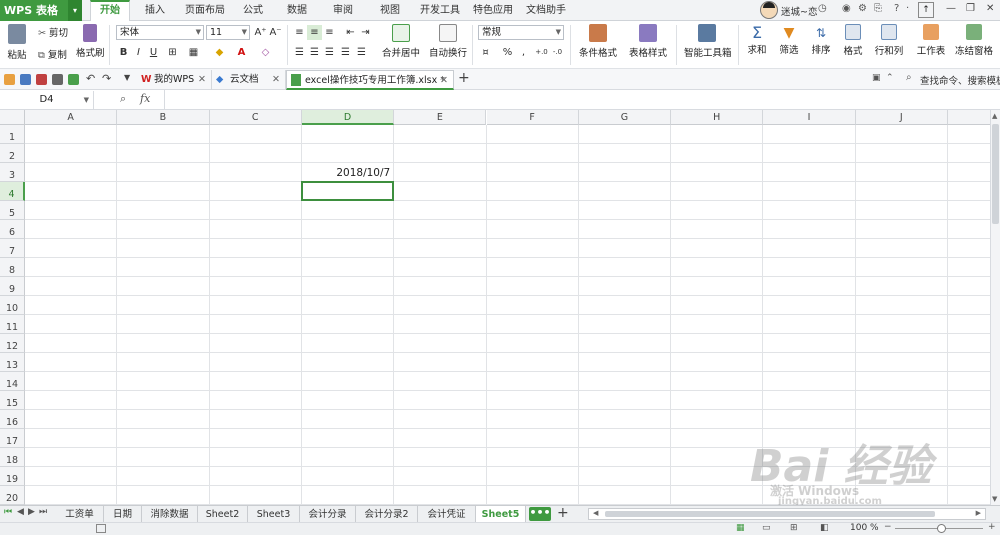 This screenshot has width=1000, height=535. What do you see at coordinates (297, 10) in the screenshot?
I see `tab-data: 数据` at bounding box center [297, 10].